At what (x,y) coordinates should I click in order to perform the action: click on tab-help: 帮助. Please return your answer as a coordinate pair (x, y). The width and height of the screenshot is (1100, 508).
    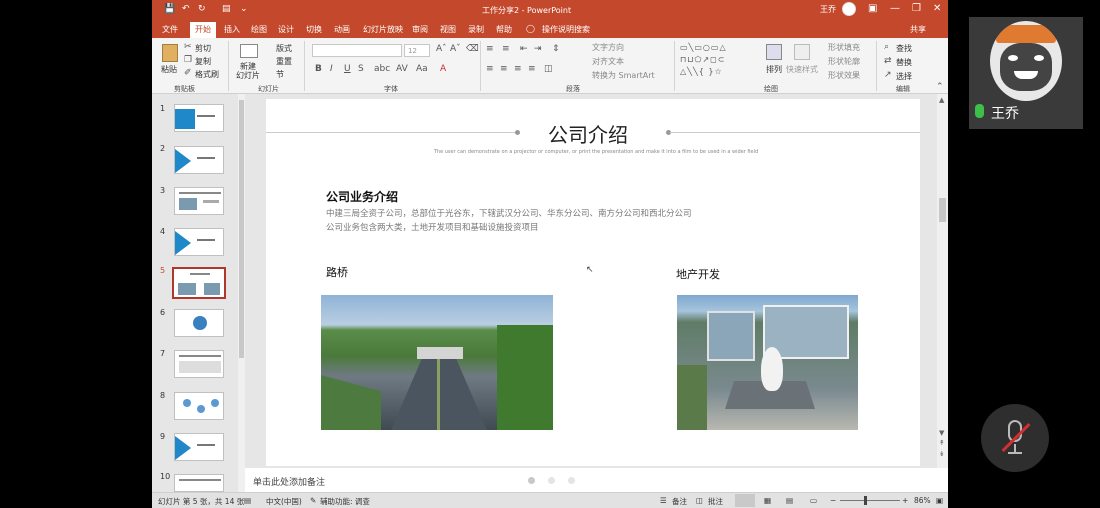
    Looking at the image, I should click on (504, 29).